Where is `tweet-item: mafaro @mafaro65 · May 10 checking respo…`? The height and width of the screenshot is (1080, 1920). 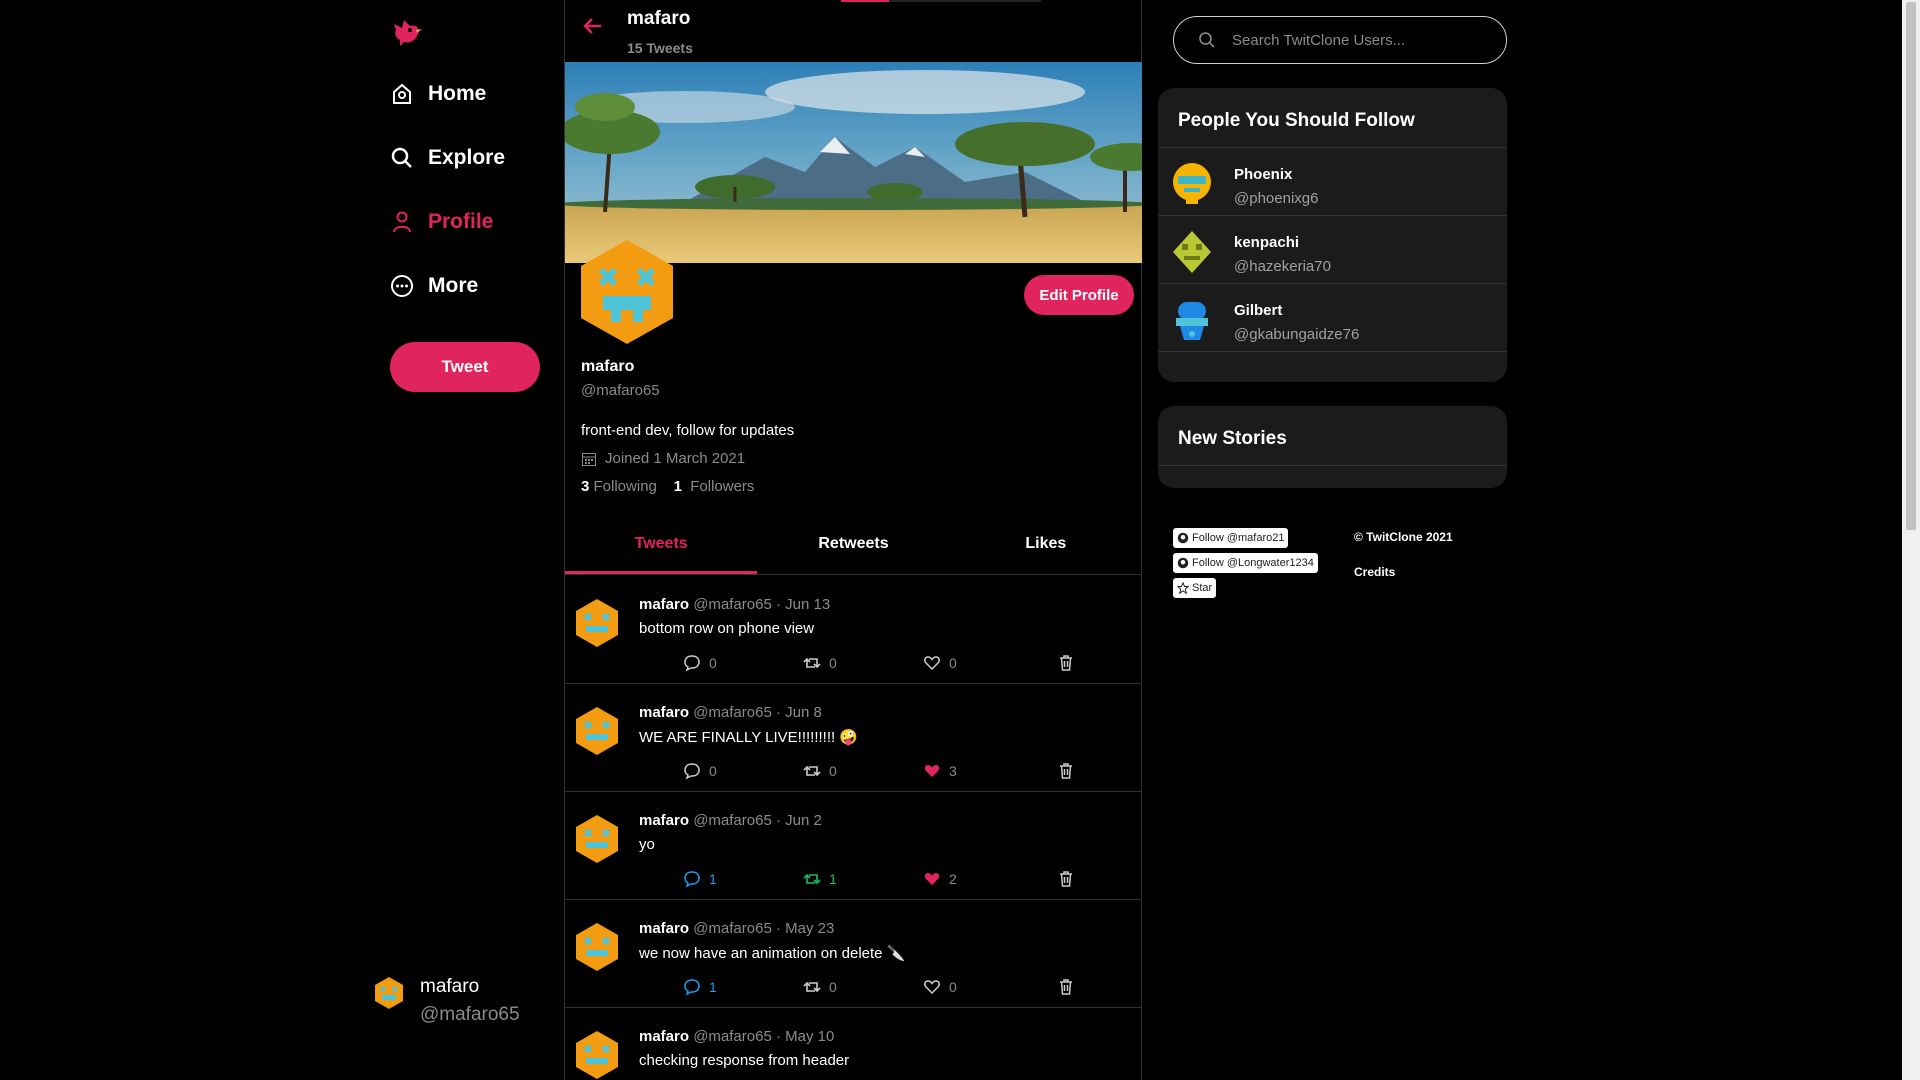
tweet-item: mafaro @mafaro65 · May 10 checking respo… is located at coordinates (853, 1044).